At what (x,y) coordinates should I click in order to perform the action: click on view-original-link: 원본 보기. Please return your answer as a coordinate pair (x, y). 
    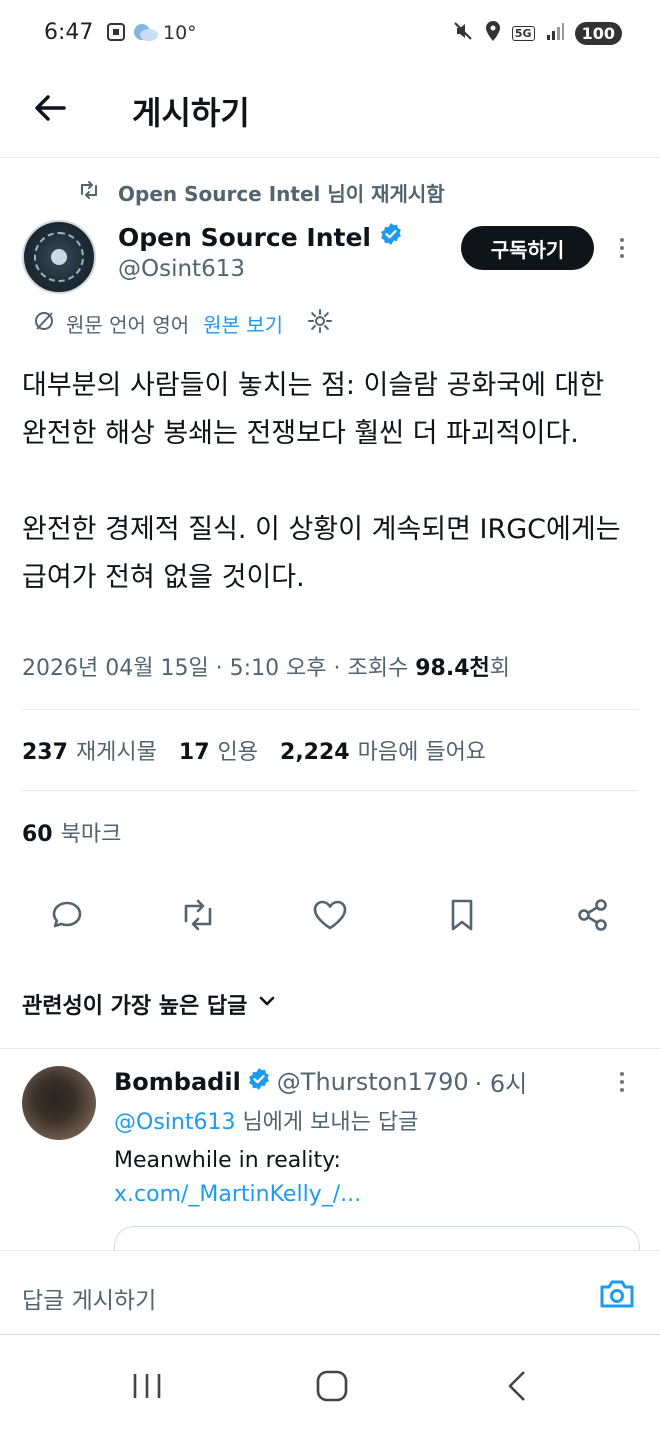
    Looking at the image, I should click on (243, 323).